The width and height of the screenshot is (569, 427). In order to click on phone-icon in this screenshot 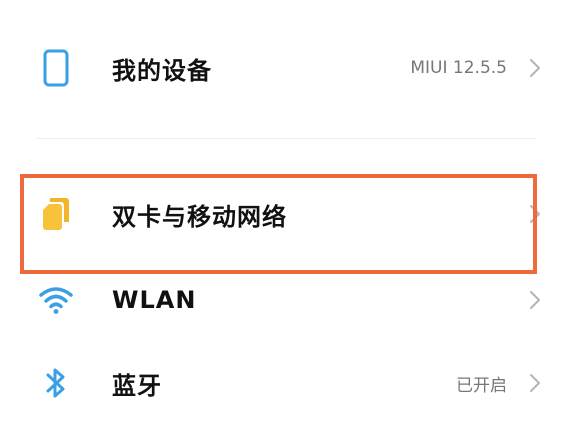, I will do `click(56, 68)`.